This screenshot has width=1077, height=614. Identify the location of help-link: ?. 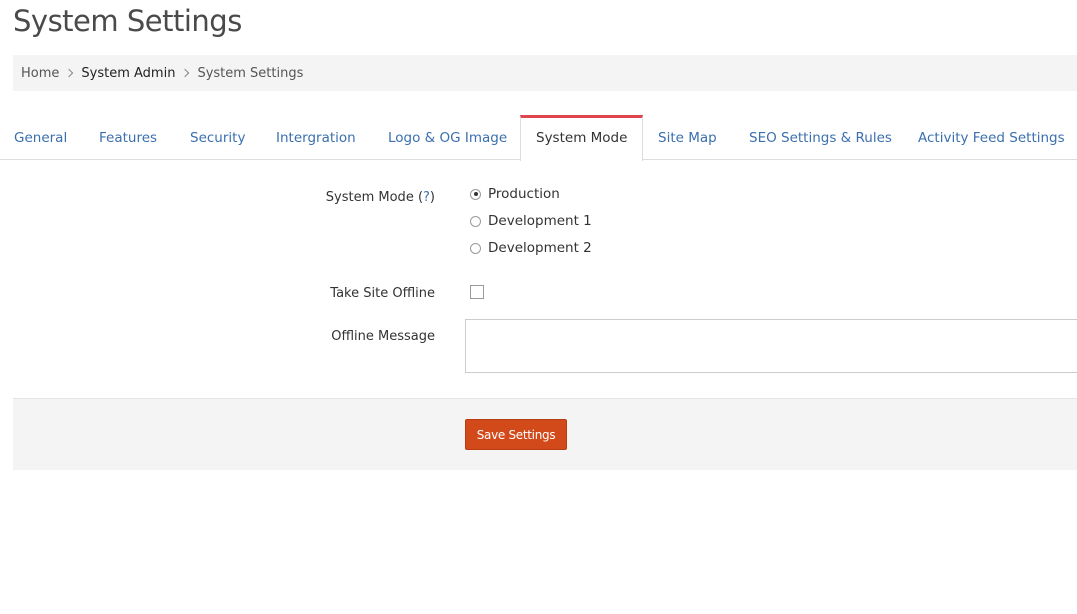
(426, 197).